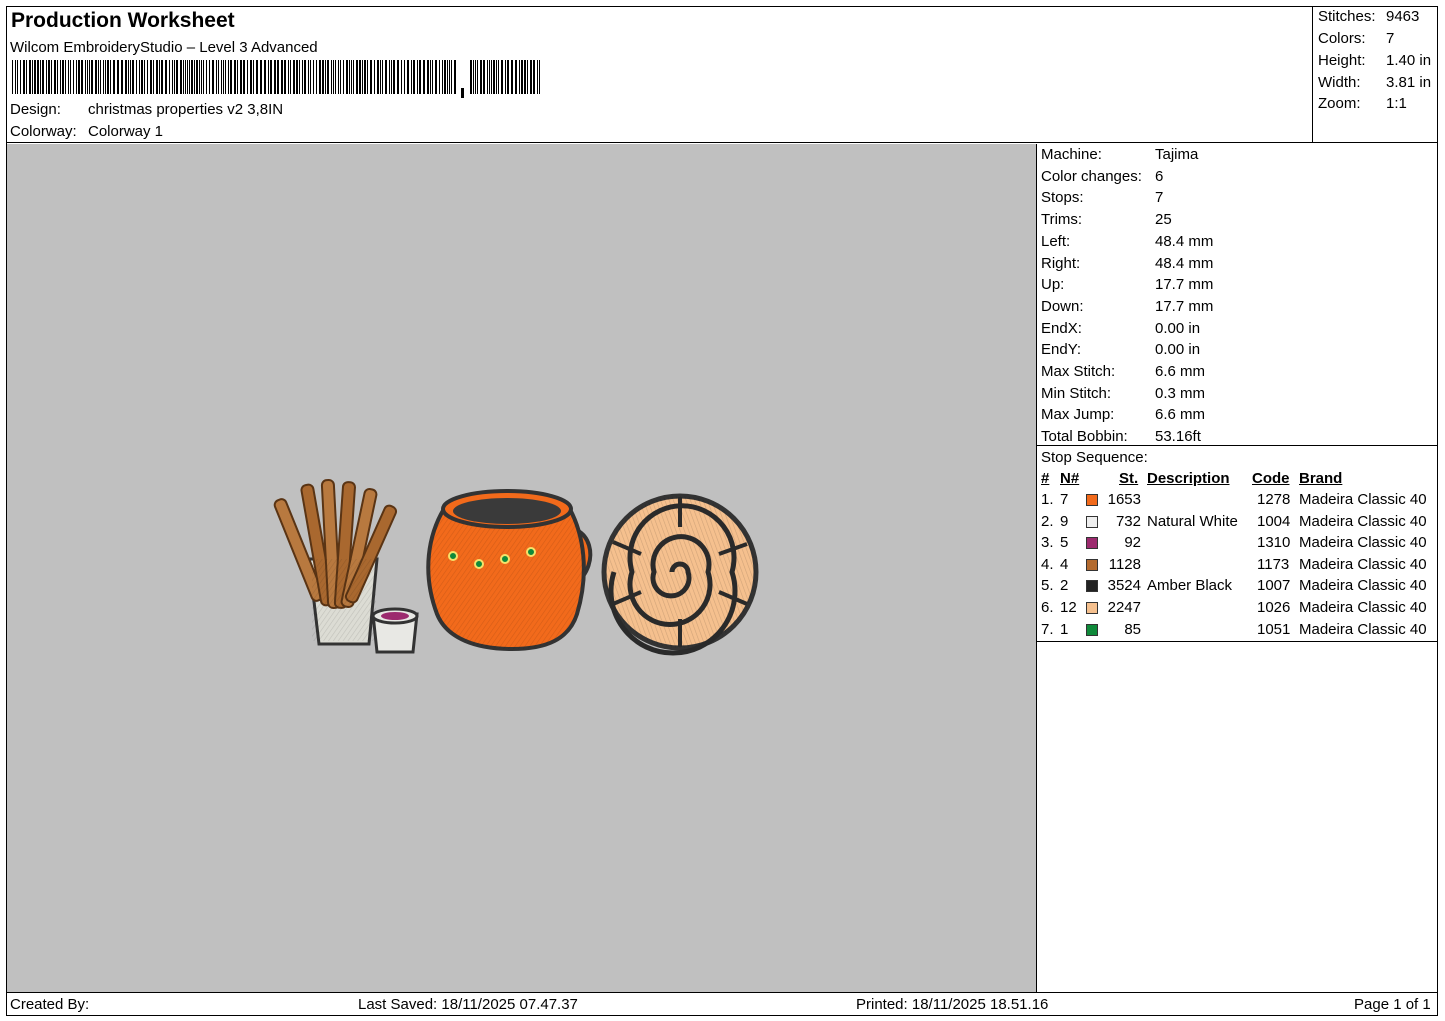 The height and width of the screenshot is (1021, 1445). I want to click on info-row: Down: 17.7 mm, so click(1127, 306).